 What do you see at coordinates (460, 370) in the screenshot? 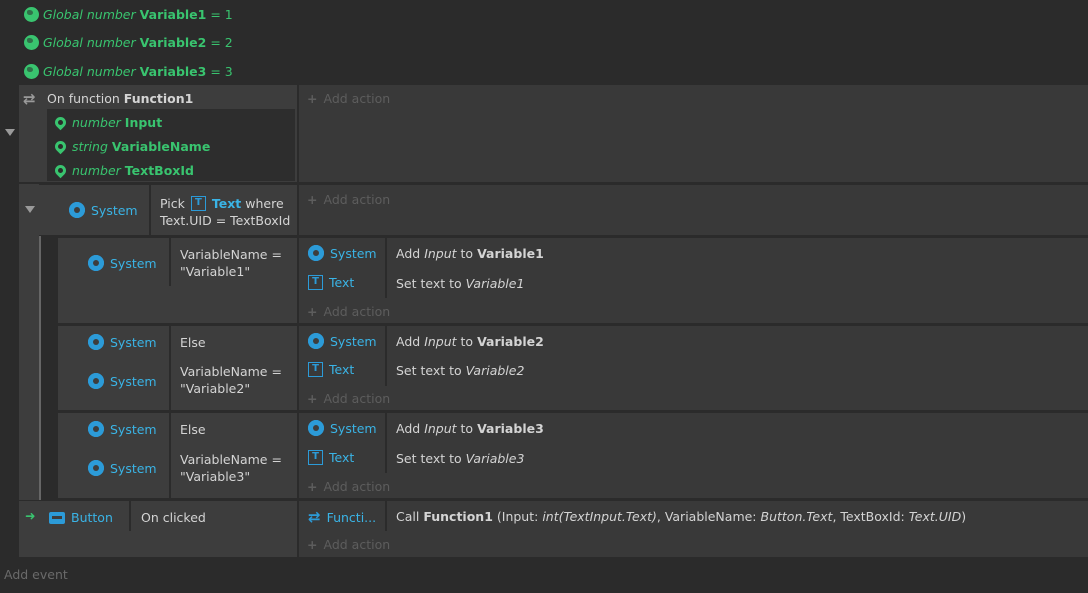
I see `action-set-text: Set text to Variable2` at bounding box center [460, 370].